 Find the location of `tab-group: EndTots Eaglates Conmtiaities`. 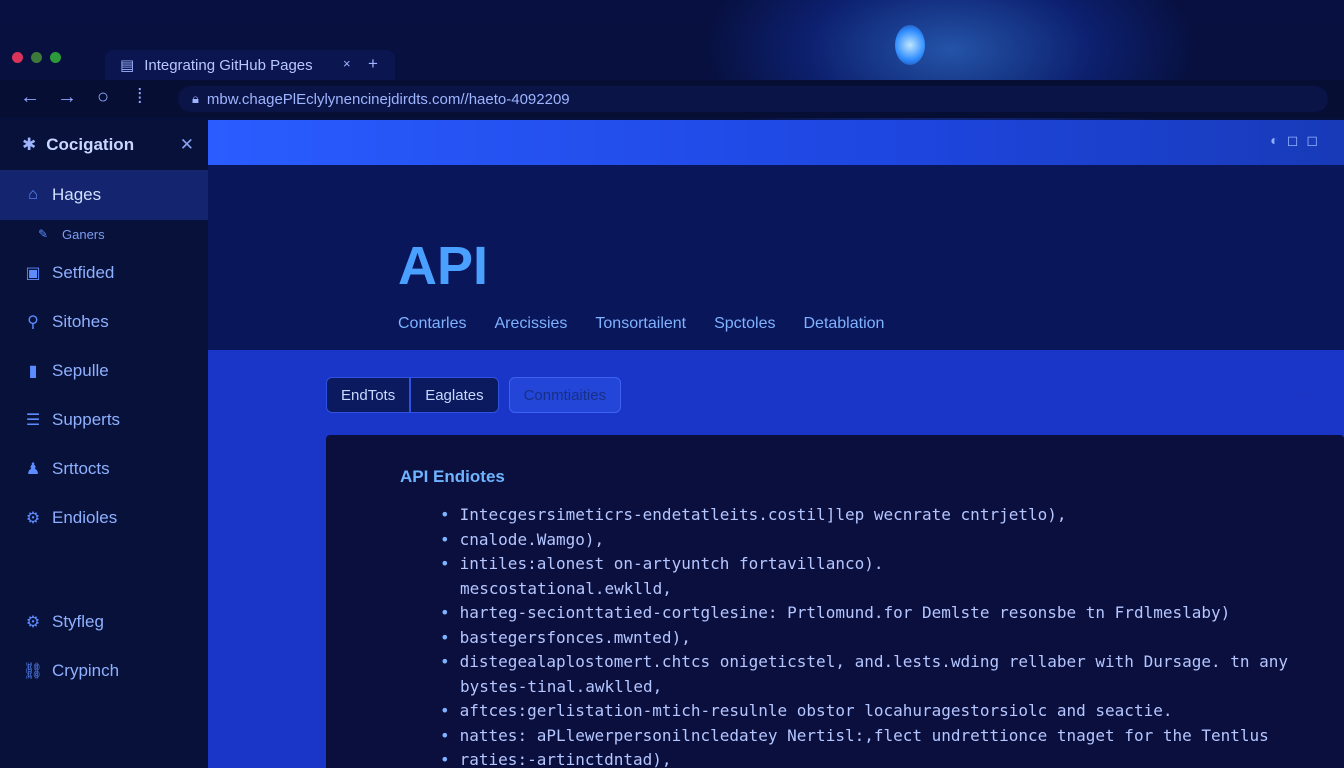

tab-group: EndTots Eaglates Conmtiaities is located at coordinates (474, 395).